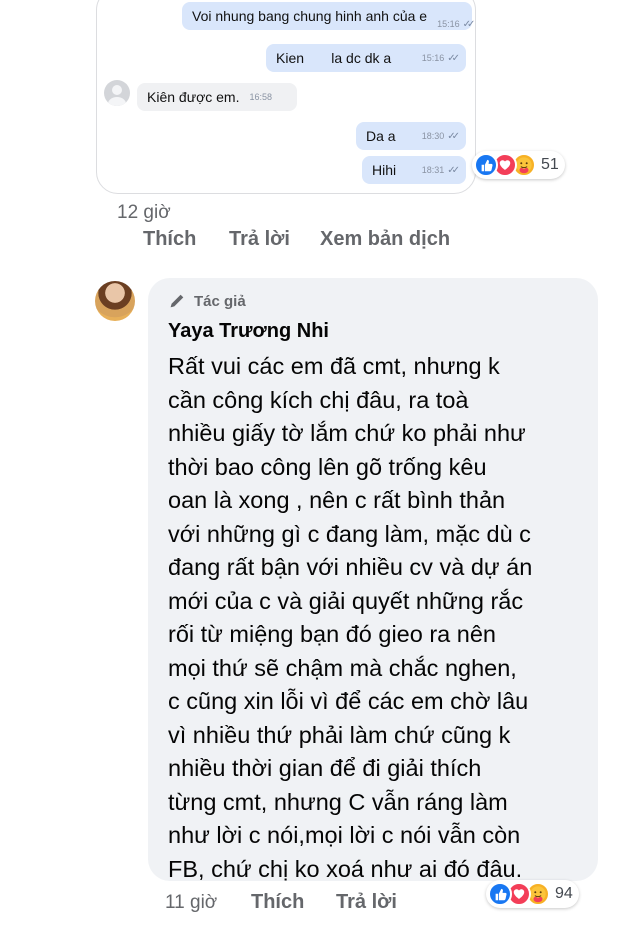  Describe the element at coordinates (191, 903) in the screenshot. I see `comment-timestamp: 11 giờ` at that location.